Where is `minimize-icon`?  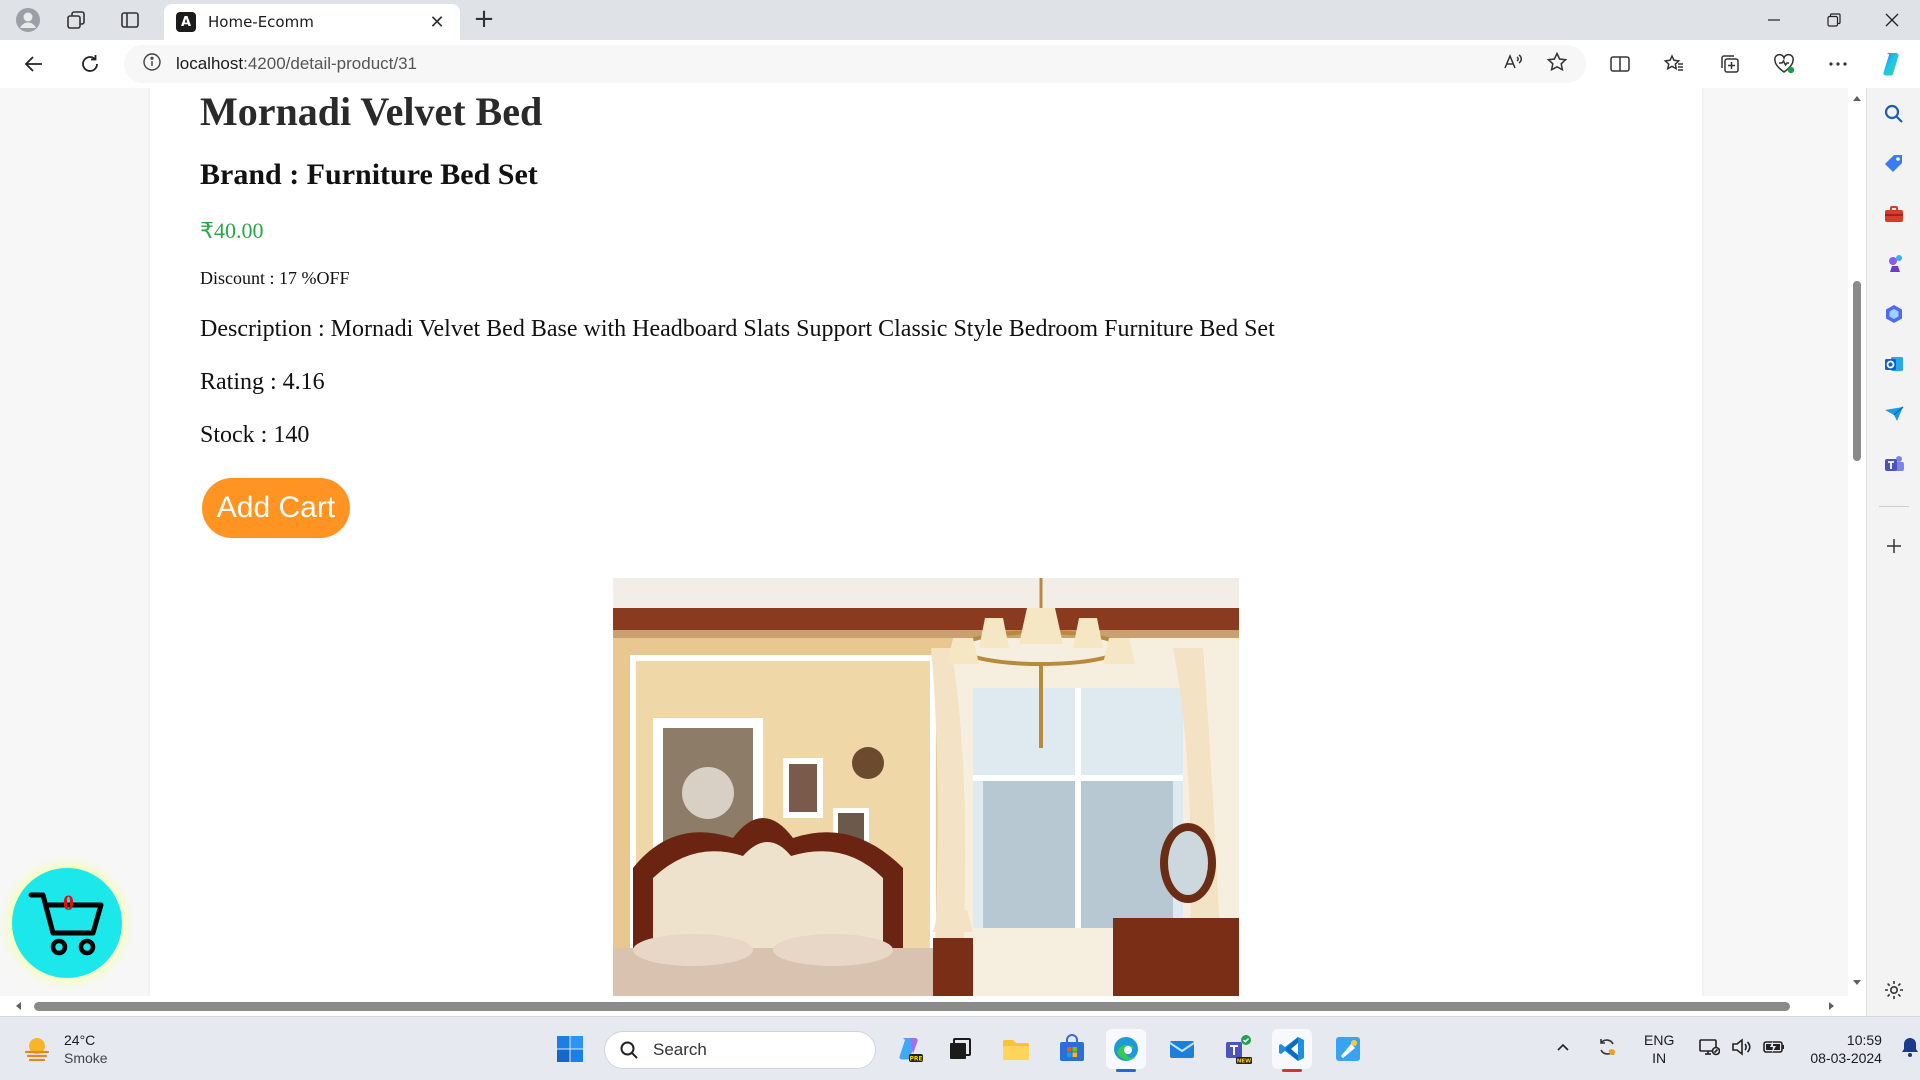
minimize-icon is located at coordinates (1774, 20).